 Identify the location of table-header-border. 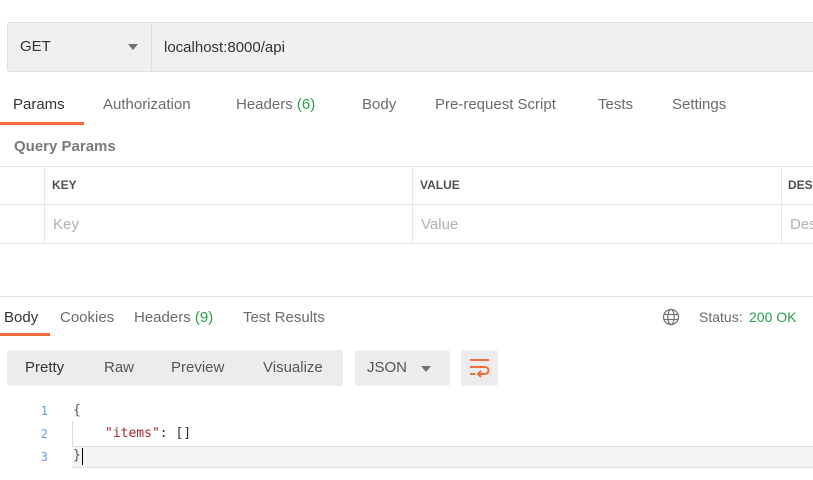
(406, 204).